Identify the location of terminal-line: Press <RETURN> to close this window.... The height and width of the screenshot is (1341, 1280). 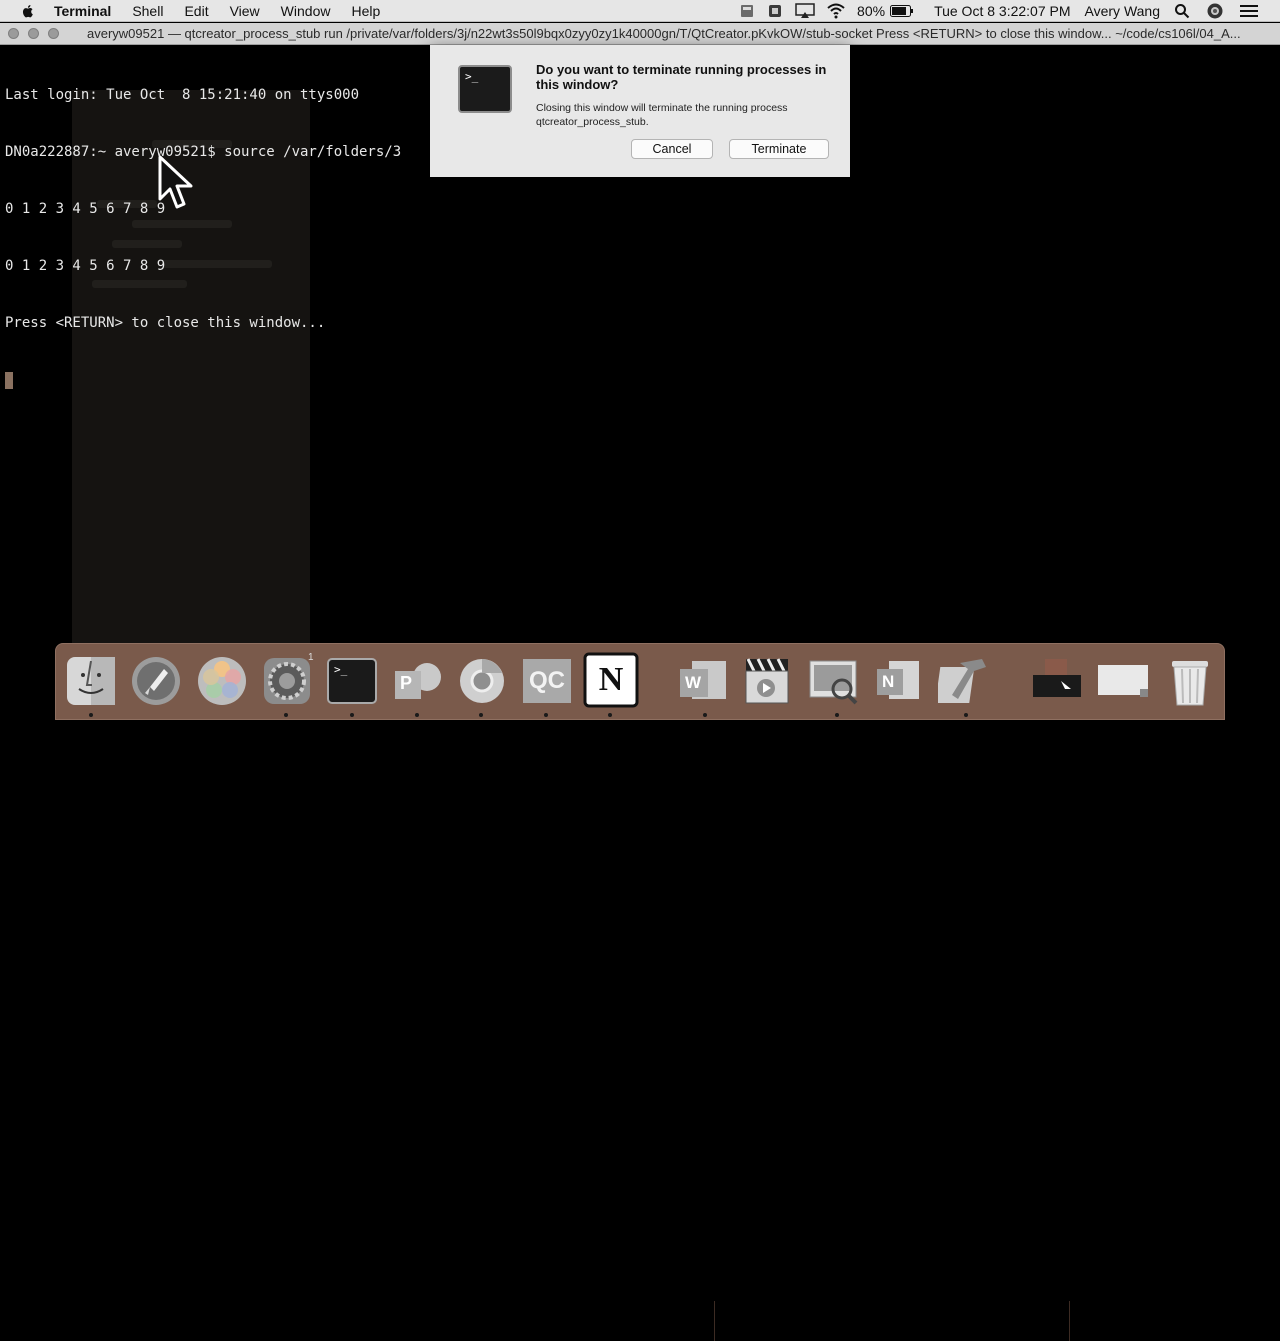
(165, 323).